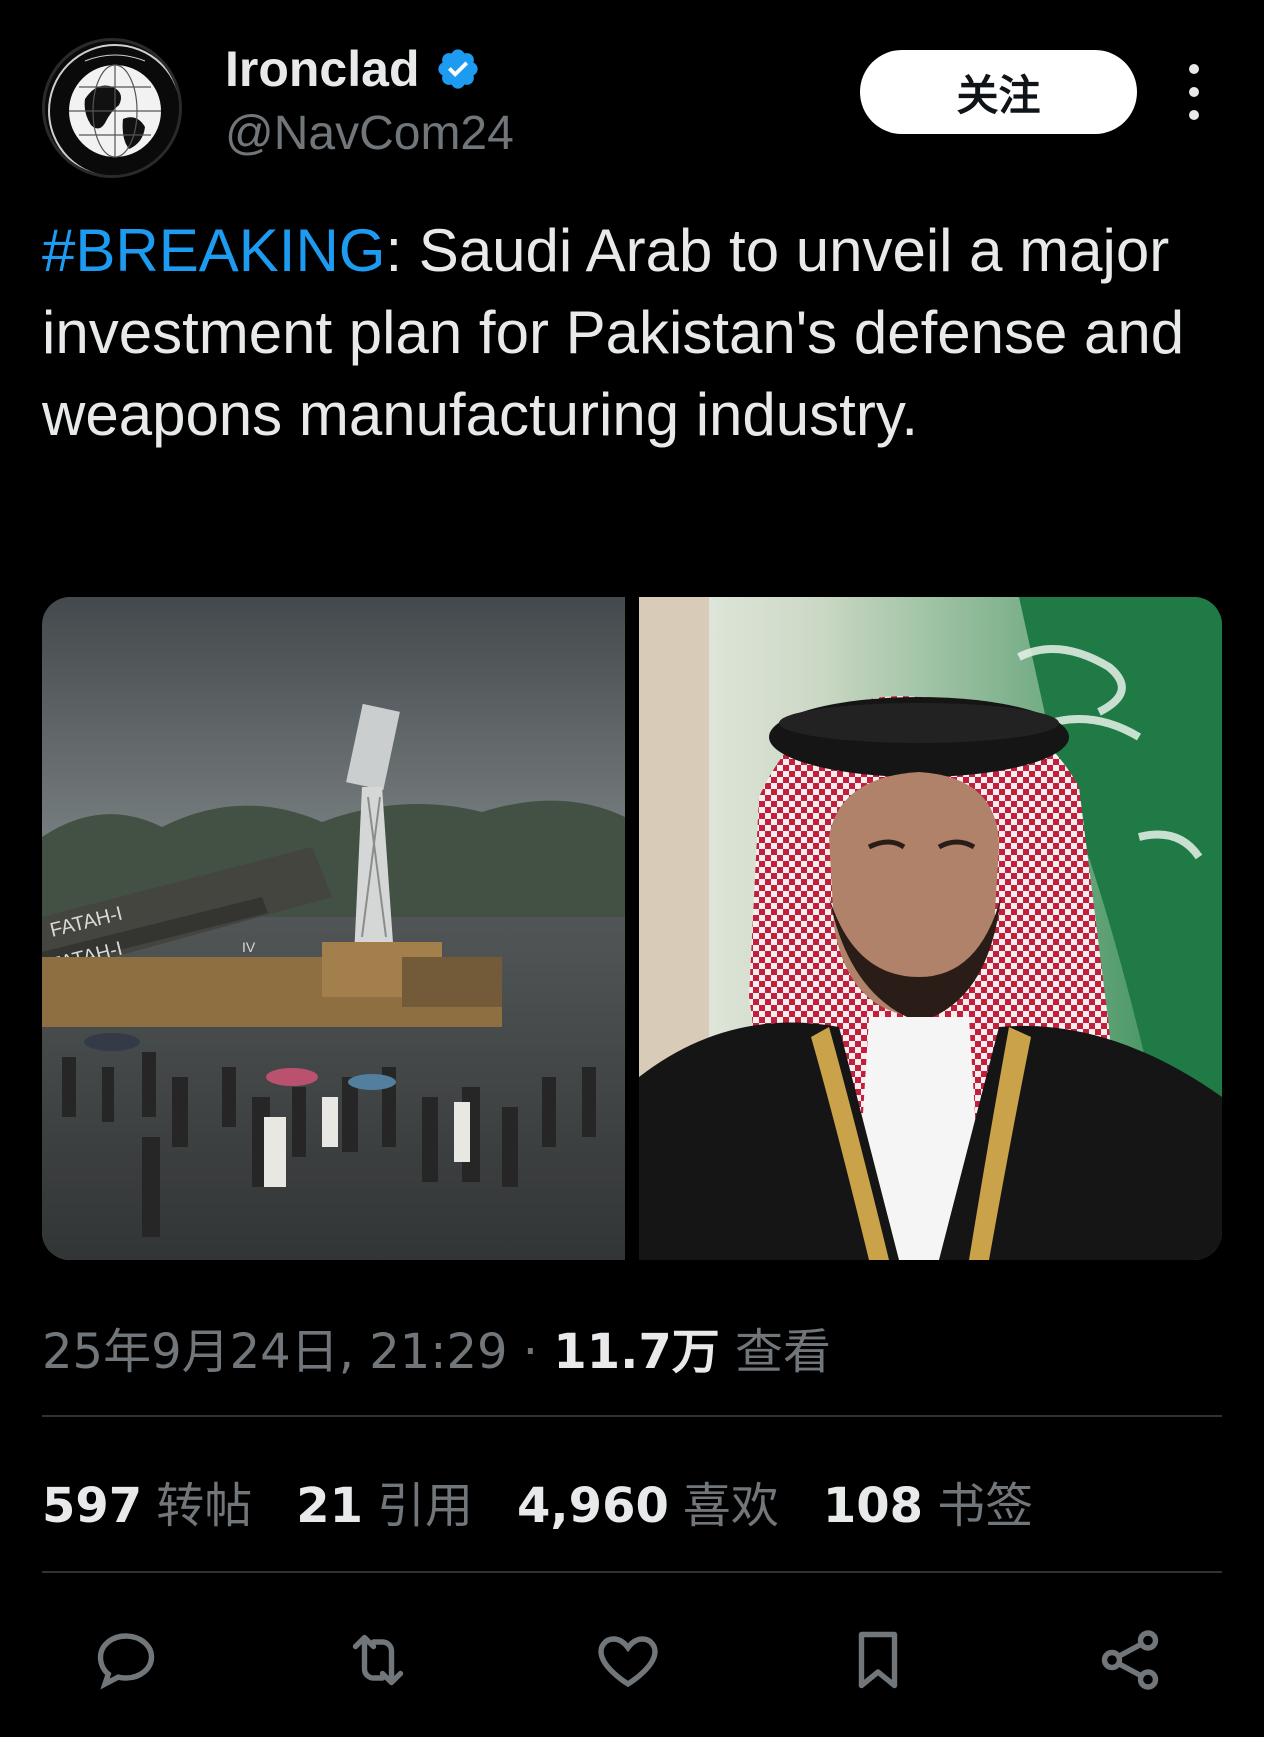 Image resolution: width=1264 pixels, height=1737 pixels. What do you see at coordinates (775, 1352) in the screenshot?
I see `views-label: 查看` at bounding box center [775, 1352].